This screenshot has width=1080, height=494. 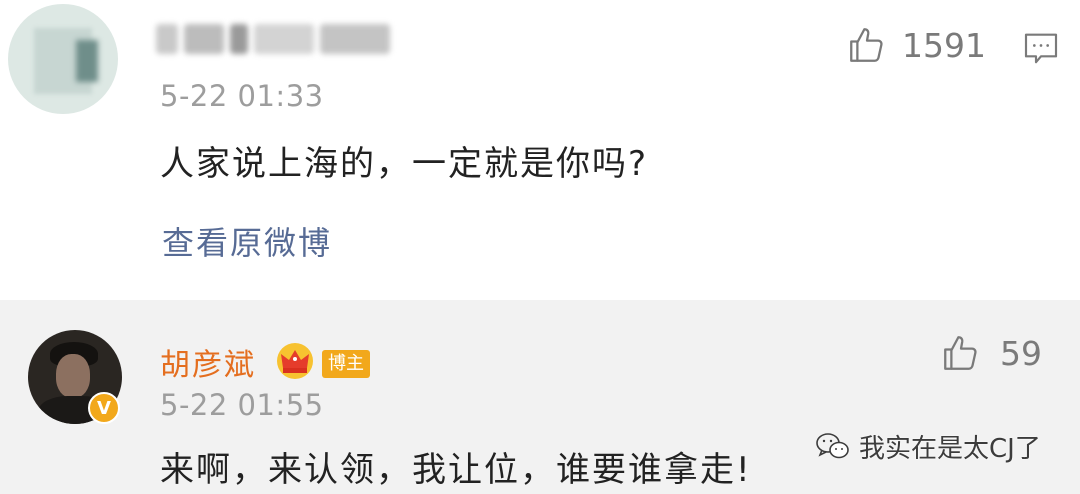 I want to click on verified-icon: V, so click(x=104, y=408).